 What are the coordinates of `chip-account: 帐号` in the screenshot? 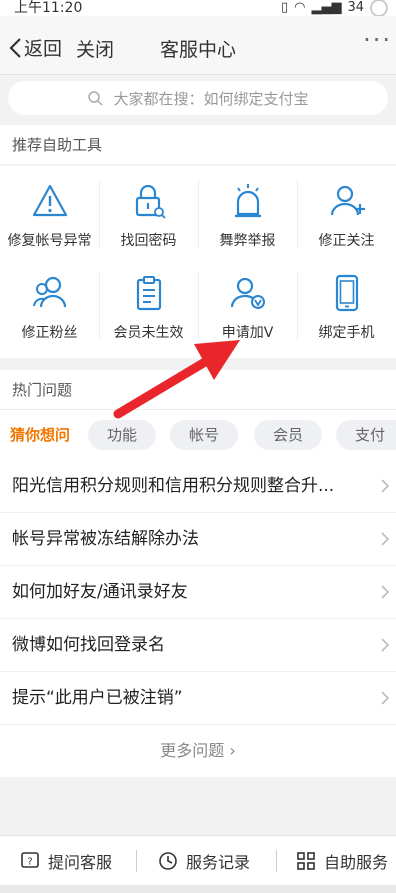 It's located at (204, 435).